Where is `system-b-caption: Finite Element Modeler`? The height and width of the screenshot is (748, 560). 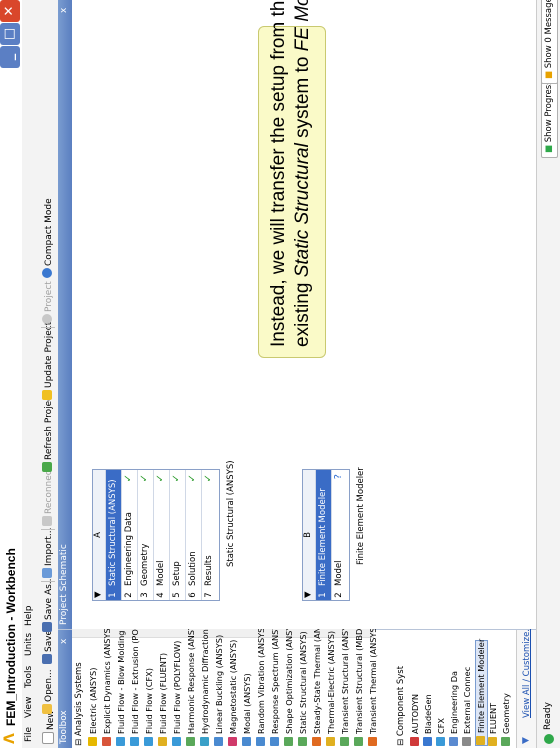
system-b-caption: Finite Element Modeler is located at coordinates (361, 516).